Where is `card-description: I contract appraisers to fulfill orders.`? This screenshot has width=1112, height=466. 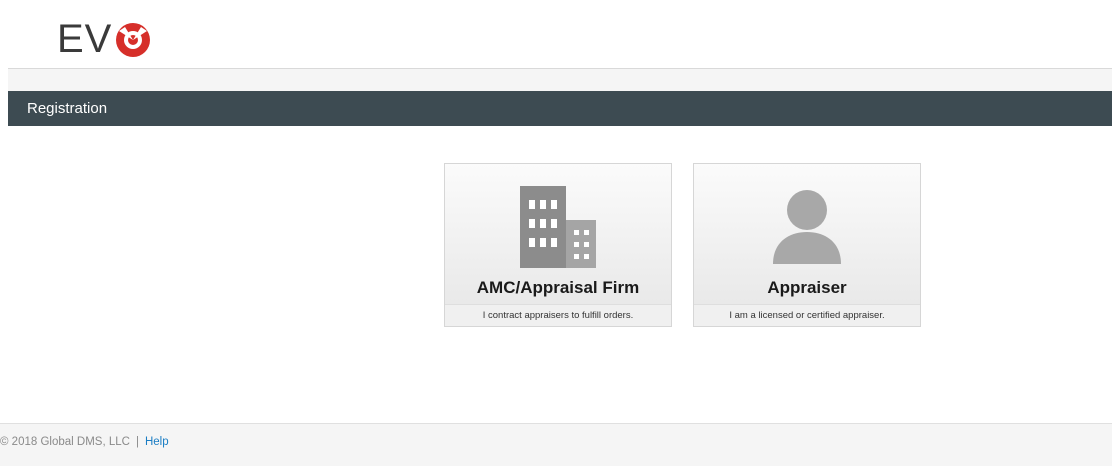
card-description: I contract appraisers to fulfill orders. is located at coordinates (558, 315).